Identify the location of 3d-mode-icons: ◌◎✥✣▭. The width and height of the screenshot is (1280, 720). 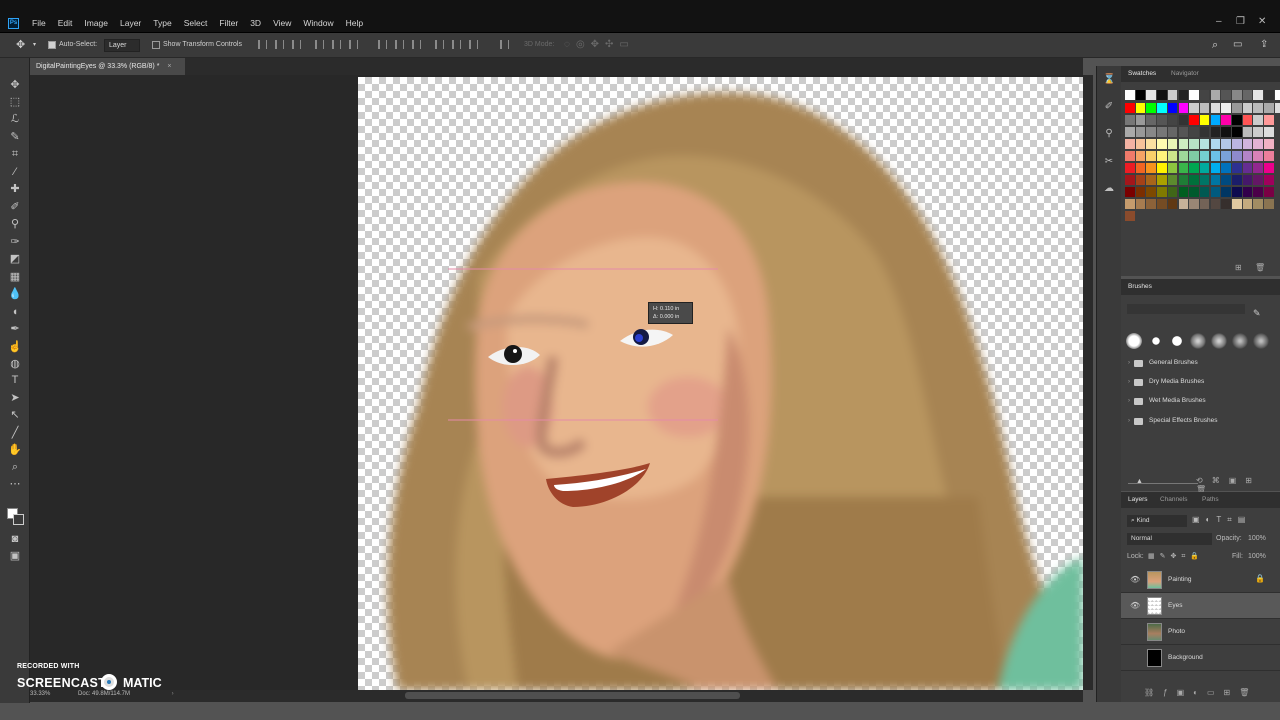
(599, 45).